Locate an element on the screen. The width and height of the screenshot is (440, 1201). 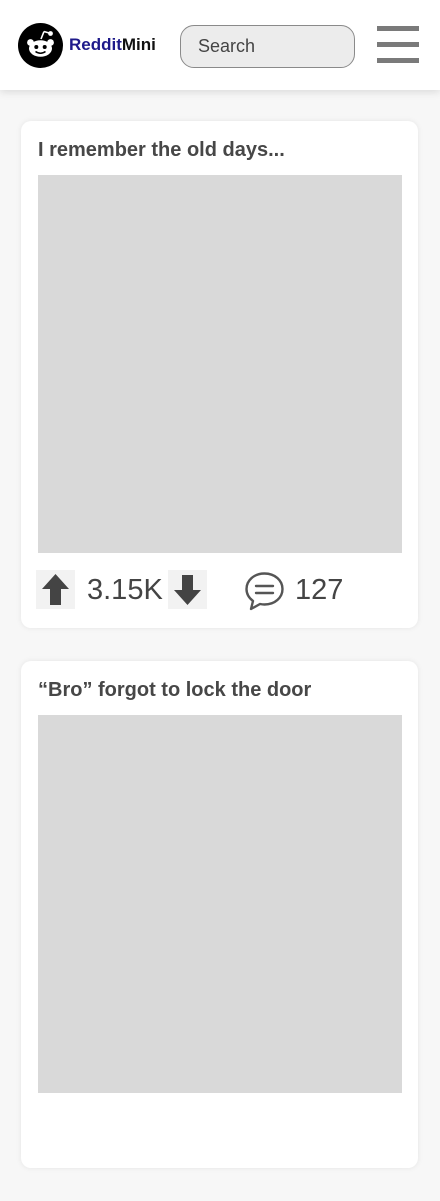
hamburger-menu-icon is located at coordinates (398, 45).